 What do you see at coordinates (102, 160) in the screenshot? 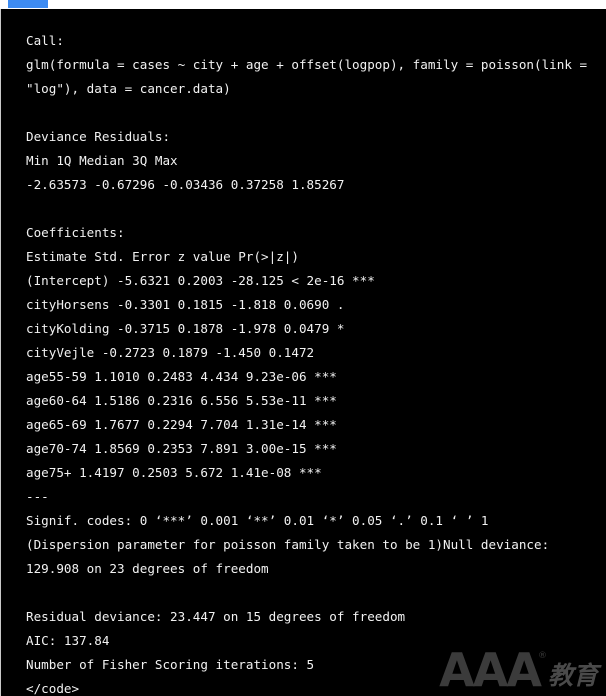
I see `console-line: Min 1Q Median 3Q Max` at bounding box center [102, 160].